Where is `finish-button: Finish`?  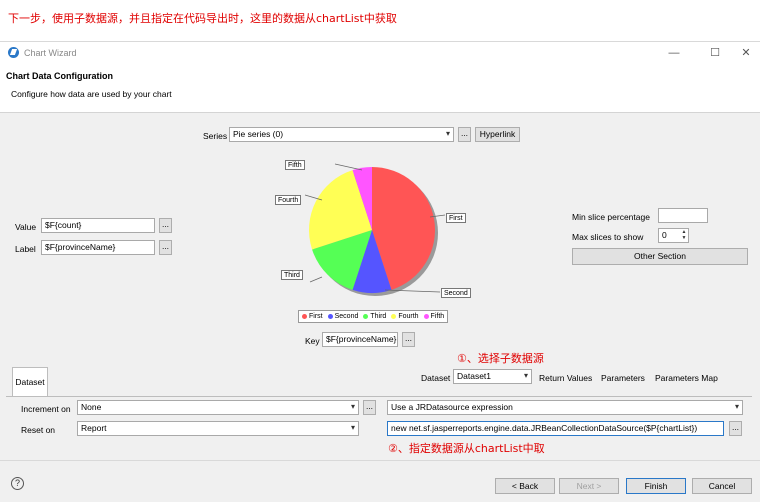 finish-button: Finish is located at coordinates (656, 486).